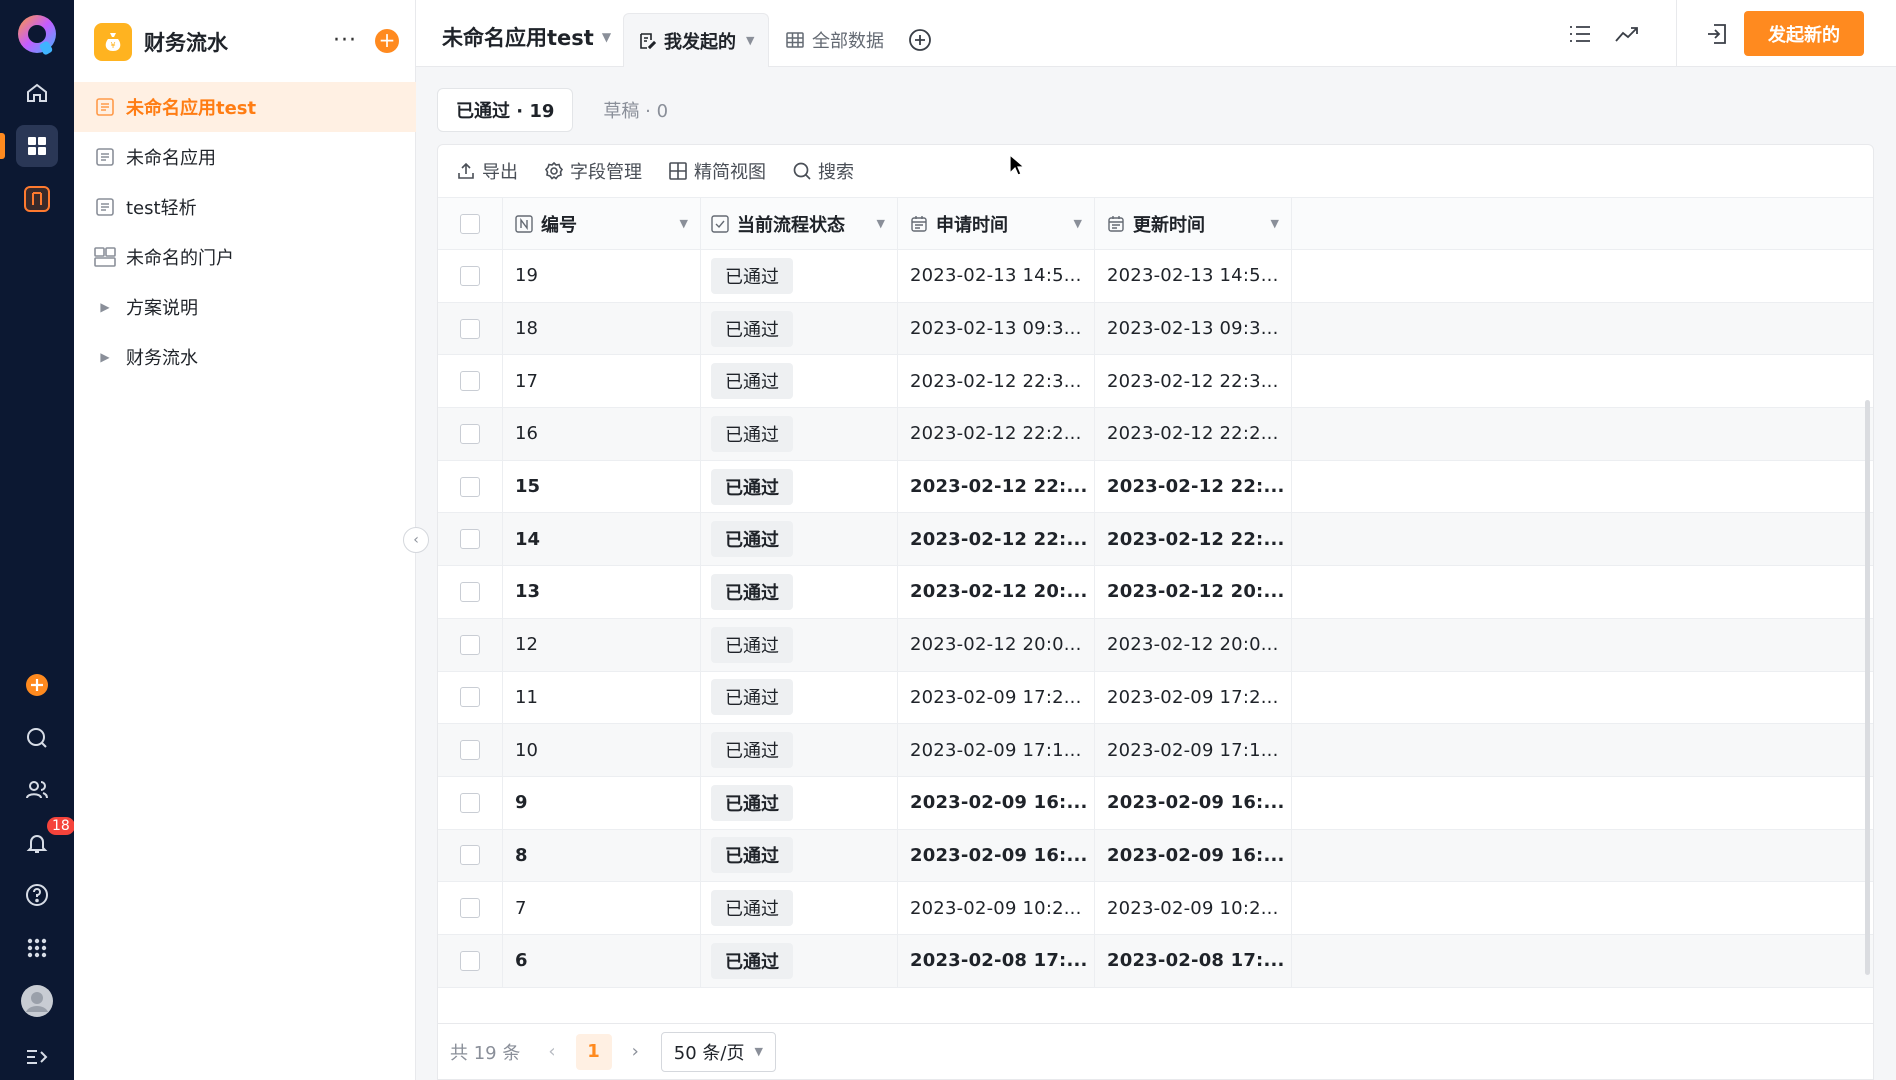 This screenshot has height=1080, width=1896. Describe the element at coordinates (602, 328) in the screenshot. I see `cell-id: 18` at that location.